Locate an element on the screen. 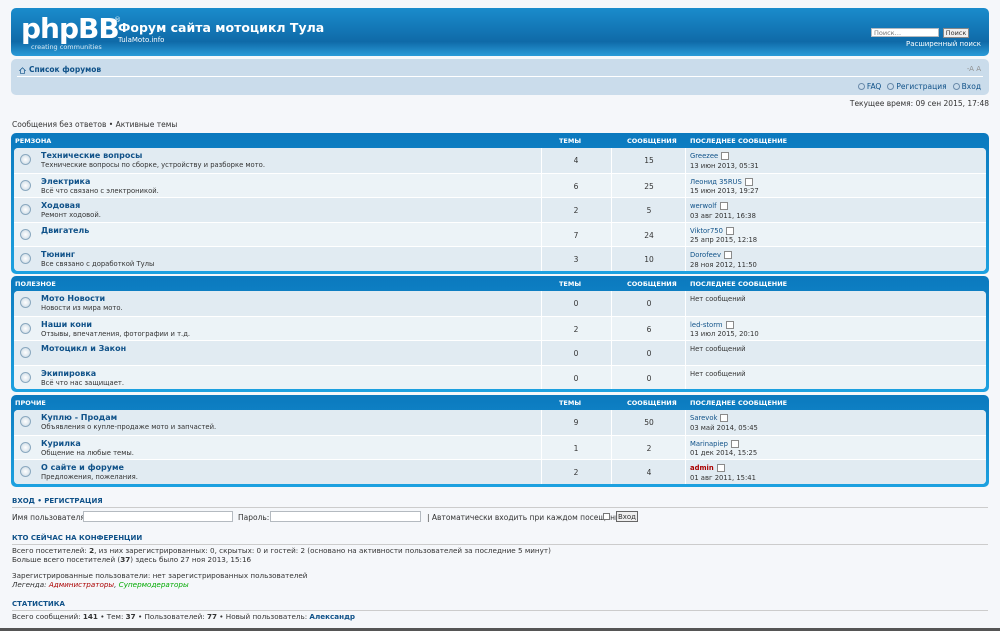  posts-count: 15 is located at coordinates (649, 160).